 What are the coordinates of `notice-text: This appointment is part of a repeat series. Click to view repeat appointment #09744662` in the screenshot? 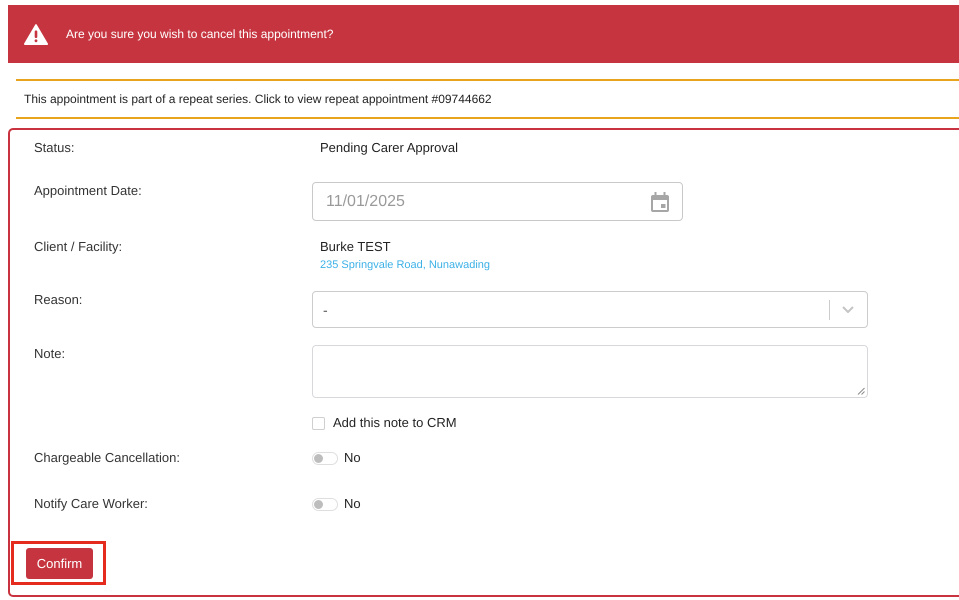 It's located at (258, 99).